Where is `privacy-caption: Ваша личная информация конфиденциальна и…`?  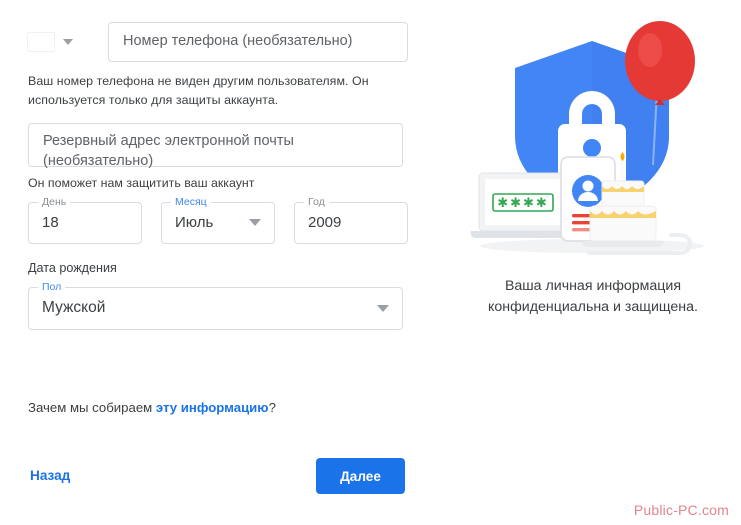
privacy-caption: Ваша личная информация конфиденциальна и… is located at coordinates (593, 297).